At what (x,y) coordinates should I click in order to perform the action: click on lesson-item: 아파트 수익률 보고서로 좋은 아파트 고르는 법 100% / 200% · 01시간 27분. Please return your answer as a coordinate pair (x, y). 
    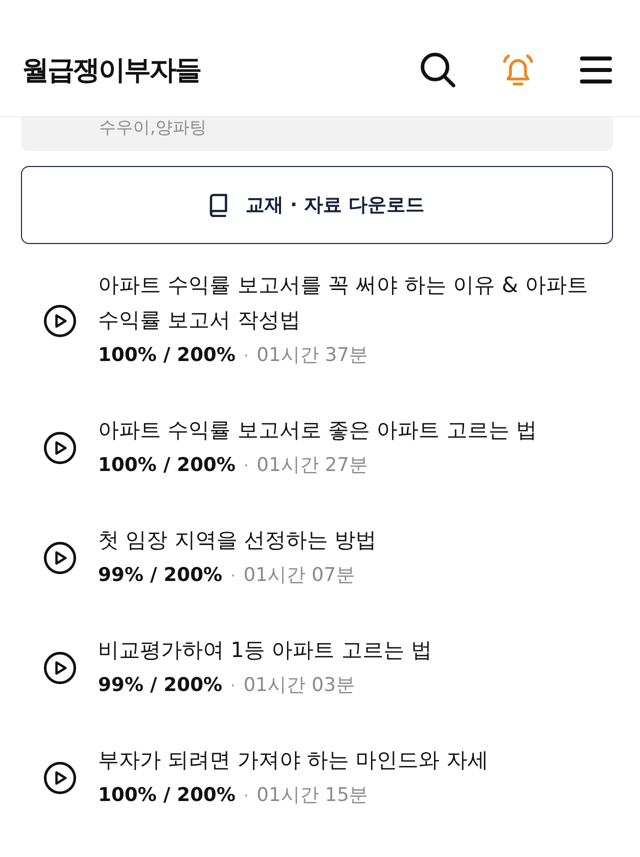
    Looking at the image, I should click on (317, 448).